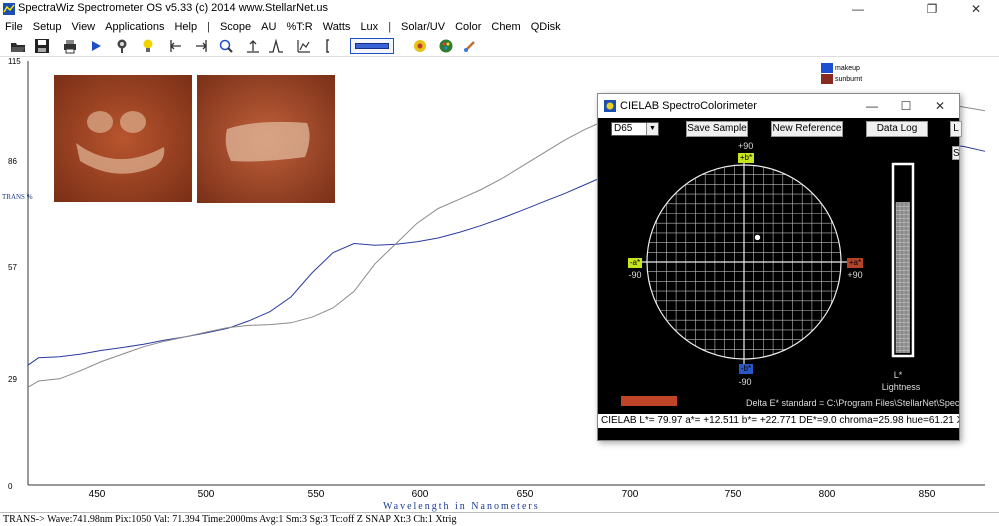 This screenshot has height=526, width=999. Describe the element at coordinates (470, 46) in the screenshot. I see `brush-icon` at that location.